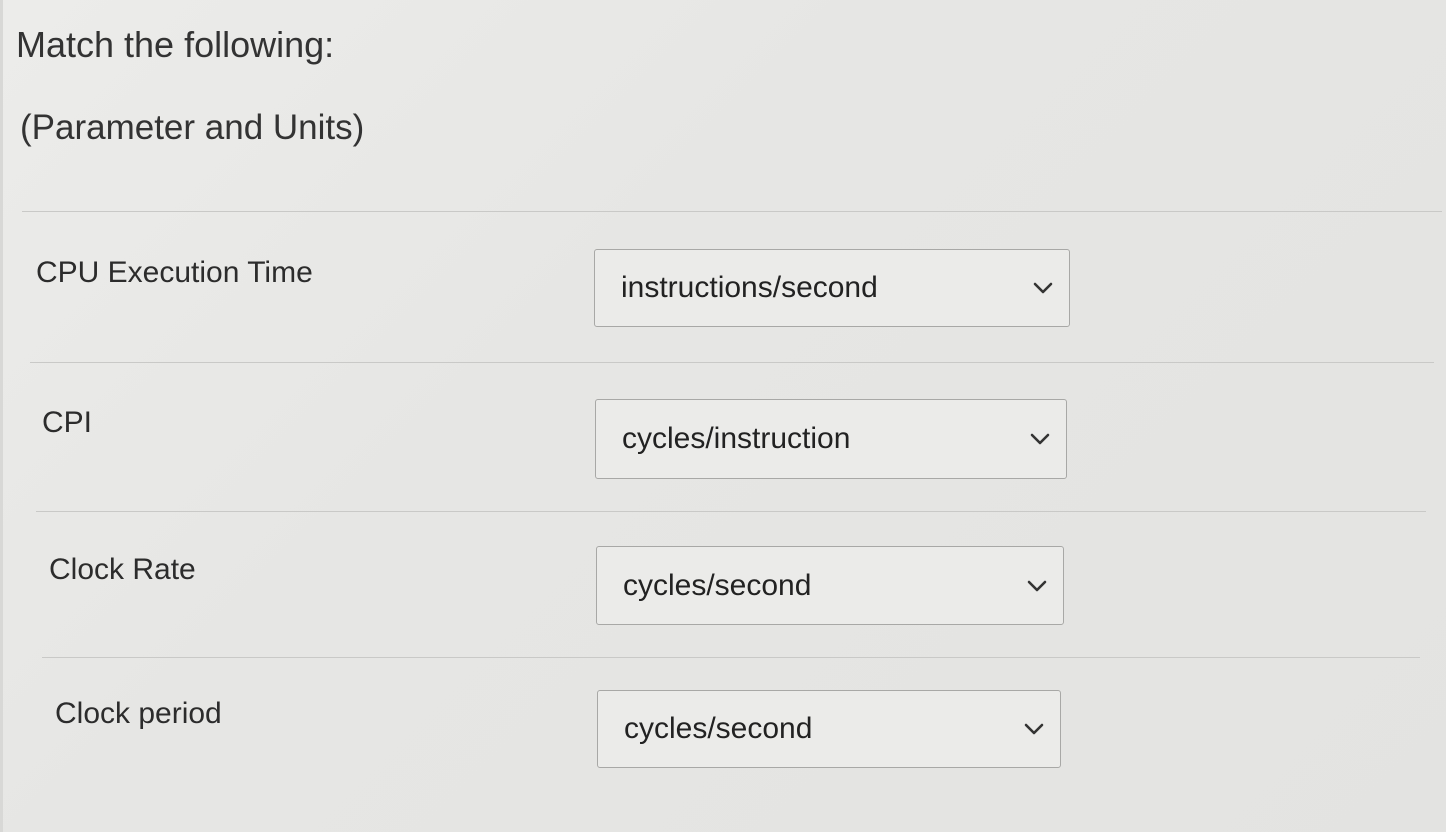 The height and width of the screenshot is (832, 1446). What do you see at coordinates (829, 729) in the screenshot?
I see `unit-select-clock-period: cycles/second` at bounding box center [829, 729].